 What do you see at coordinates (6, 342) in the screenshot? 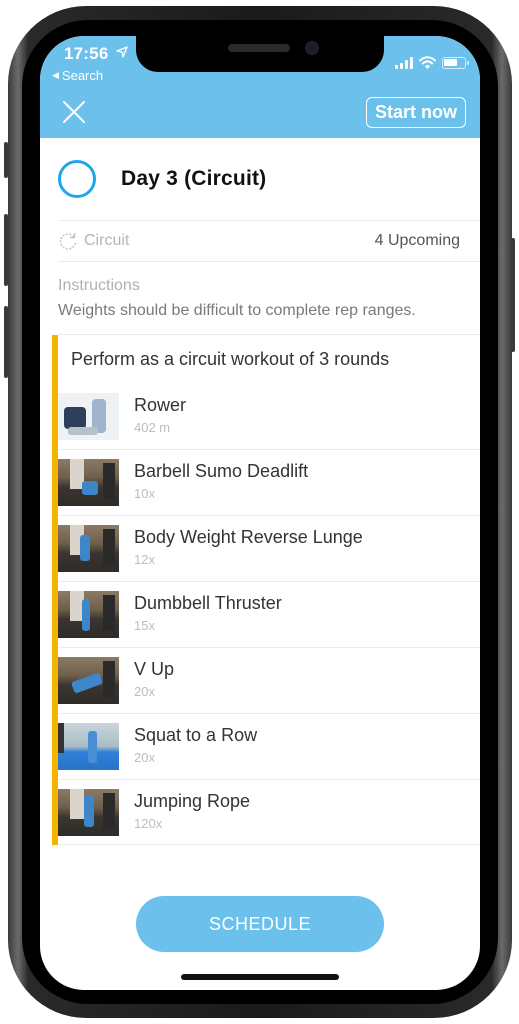
I see `volume-down-button` at bounding box center [6, 342].